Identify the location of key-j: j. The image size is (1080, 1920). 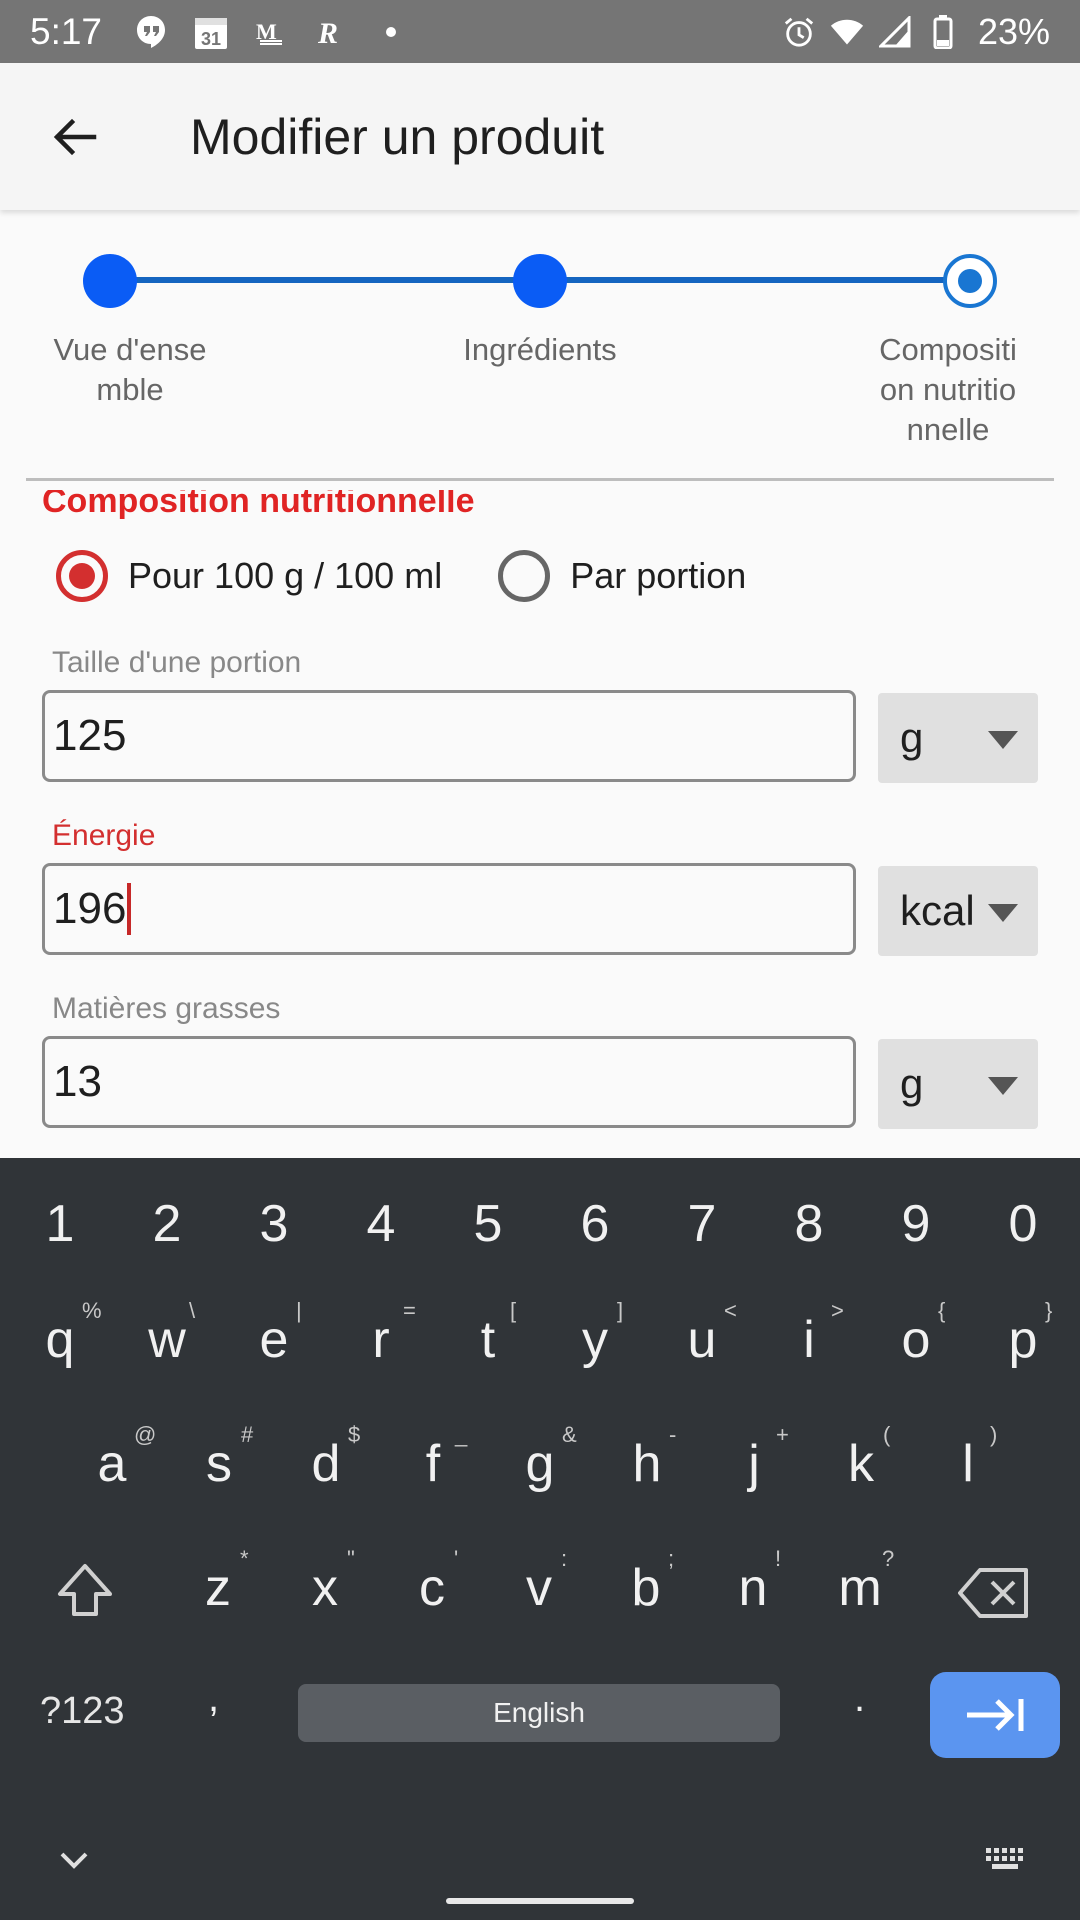
(754, 1464).